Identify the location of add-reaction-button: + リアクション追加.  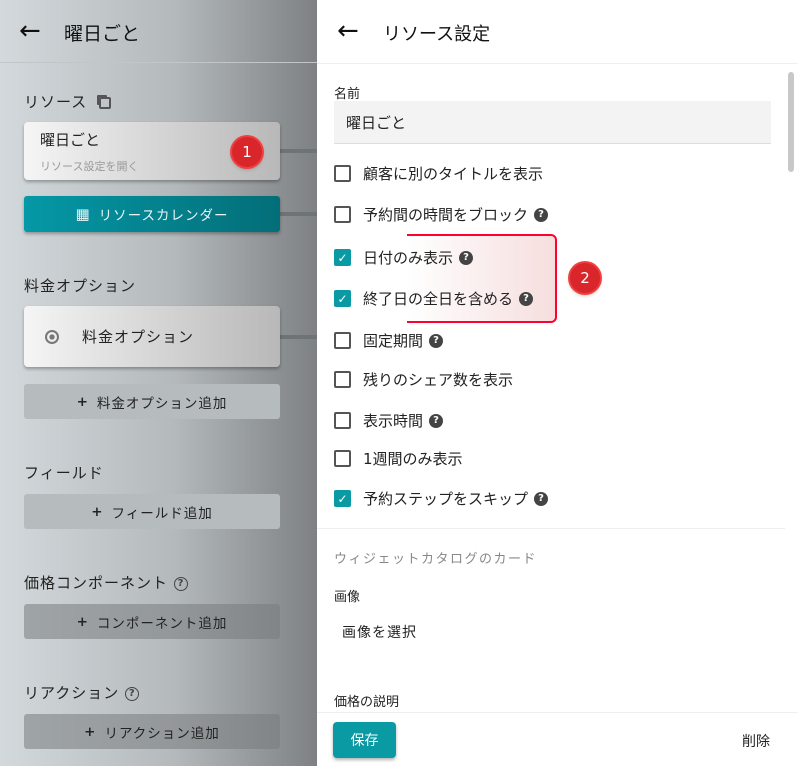
(152, 731).